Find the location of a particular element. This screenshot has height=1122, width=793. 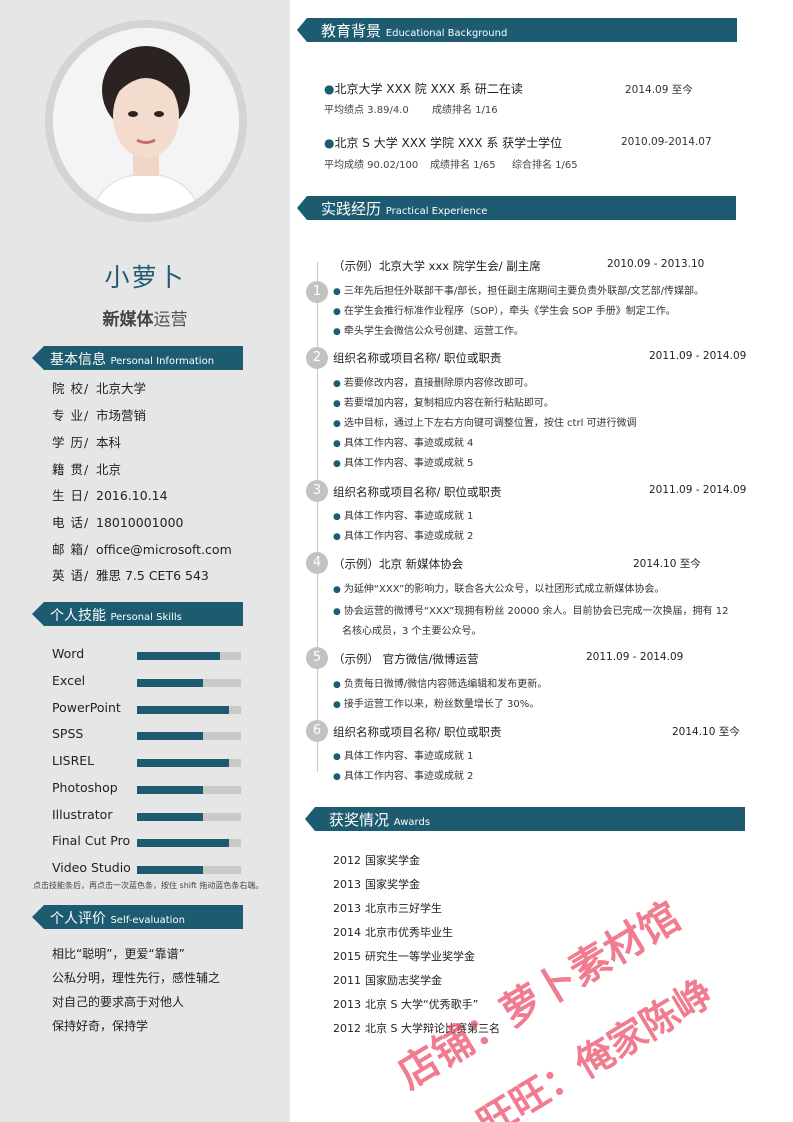

practice-bullet: ● 具体工作内容、事迹或成就 1 is located at coordinates (403, 514).